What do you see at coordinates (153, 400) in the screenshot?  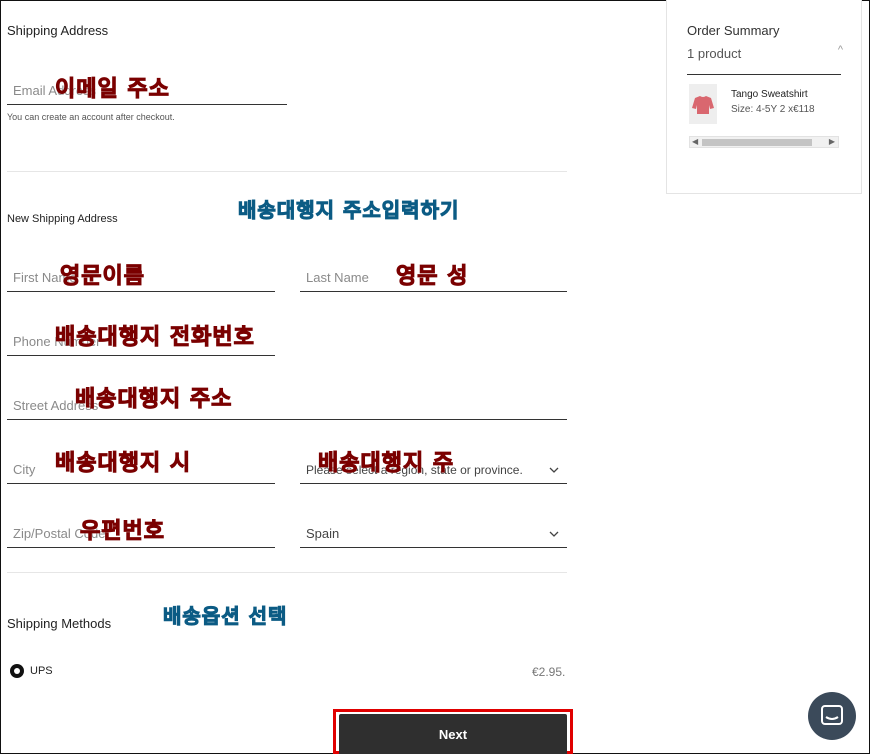 I see `annotation-street: 배송대행지 주소` at bounding box center [153, 400].